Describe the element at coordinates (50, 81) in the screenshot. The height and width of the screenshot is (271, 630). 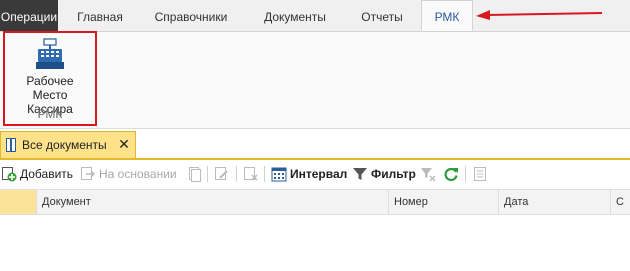
I see `cashier-workplace-label-line1: Рабочее` at that location.